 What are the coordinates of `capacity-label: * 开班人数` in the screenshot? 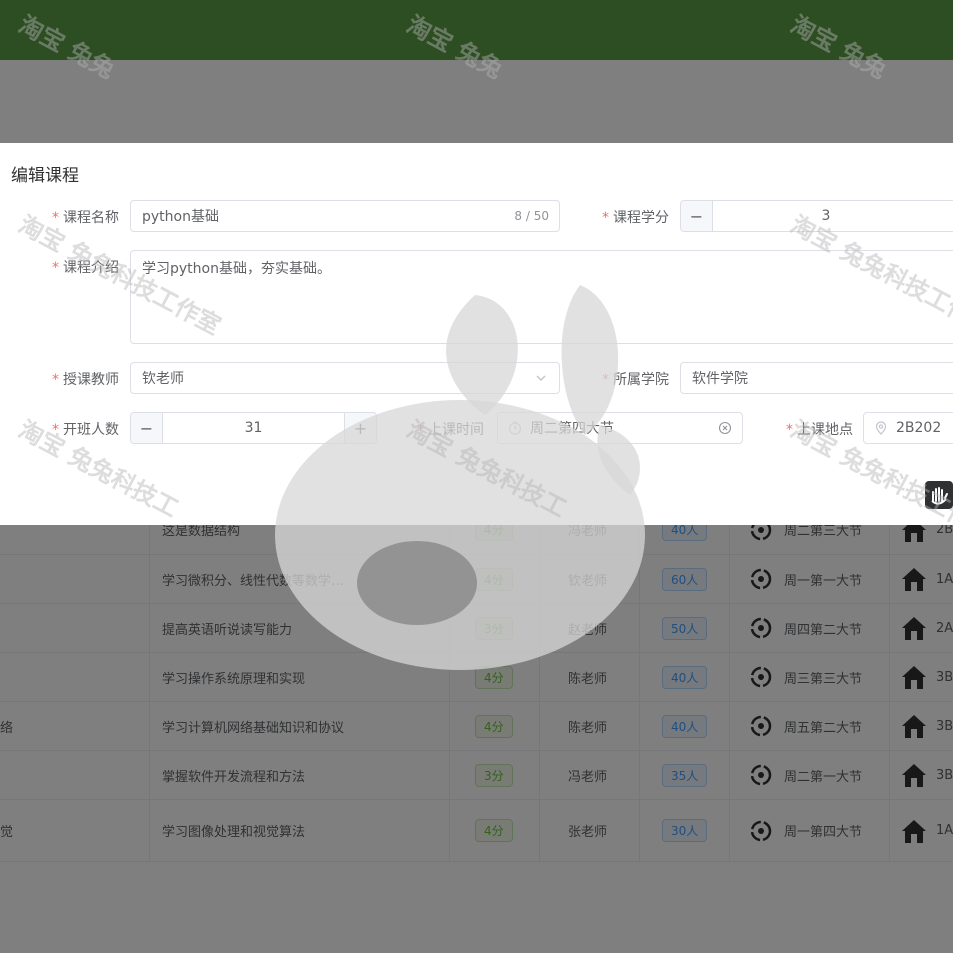 It's located at (85, 429).